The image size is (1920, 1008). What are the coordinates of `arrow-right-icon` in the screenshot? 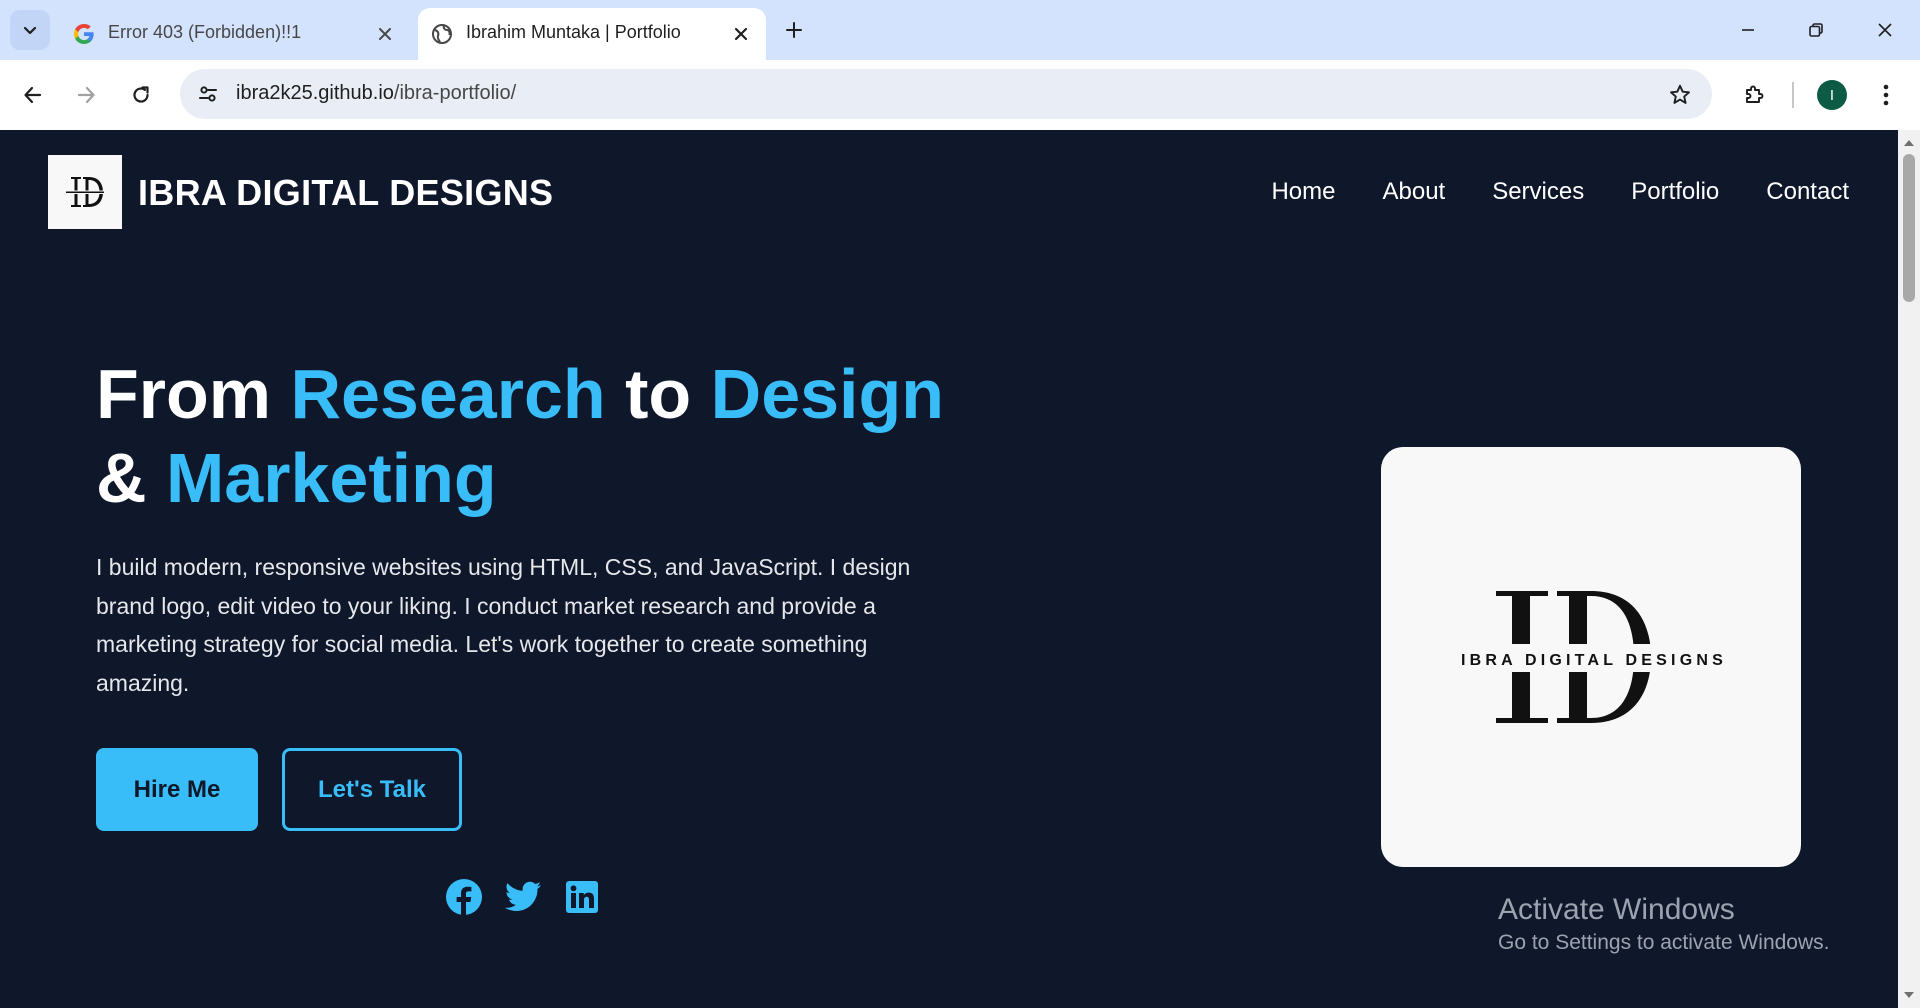 It's located at (86, 95).